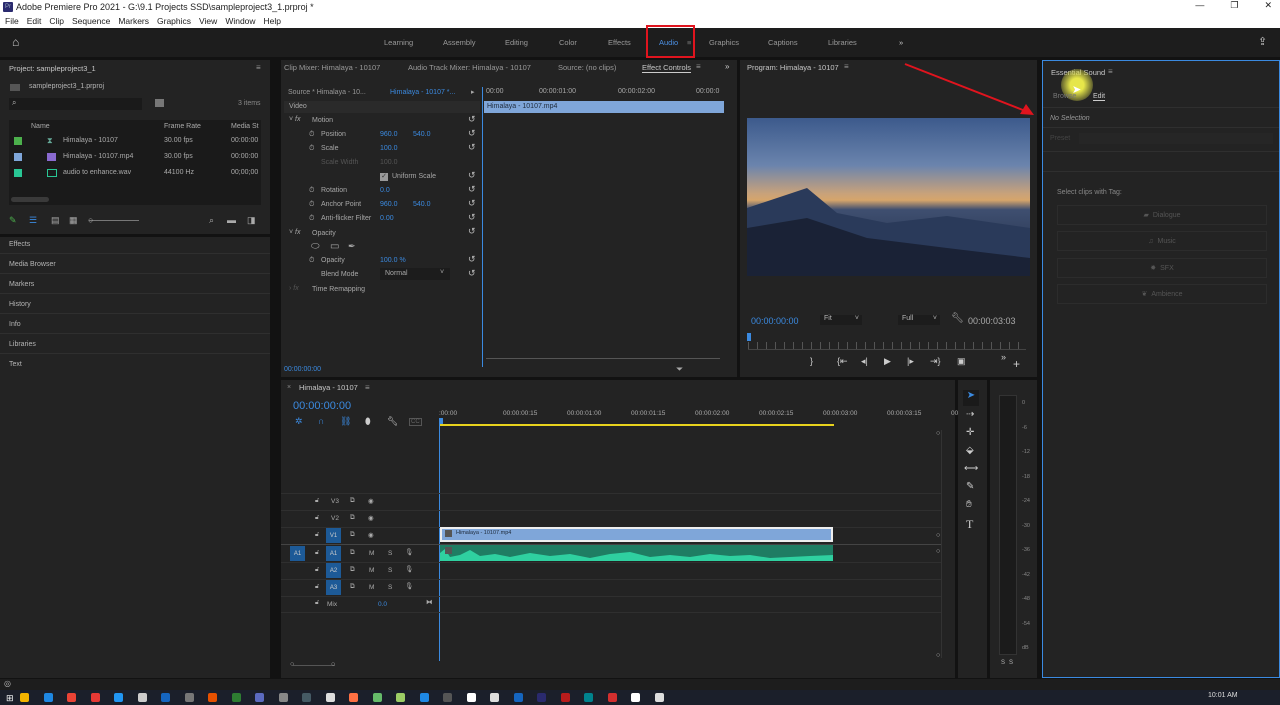 The image size is (1280, 705). Describe the element at coordinates (384, 177) in the screenshot. I see `uniform-scale-checkbox: ✓` at that location.